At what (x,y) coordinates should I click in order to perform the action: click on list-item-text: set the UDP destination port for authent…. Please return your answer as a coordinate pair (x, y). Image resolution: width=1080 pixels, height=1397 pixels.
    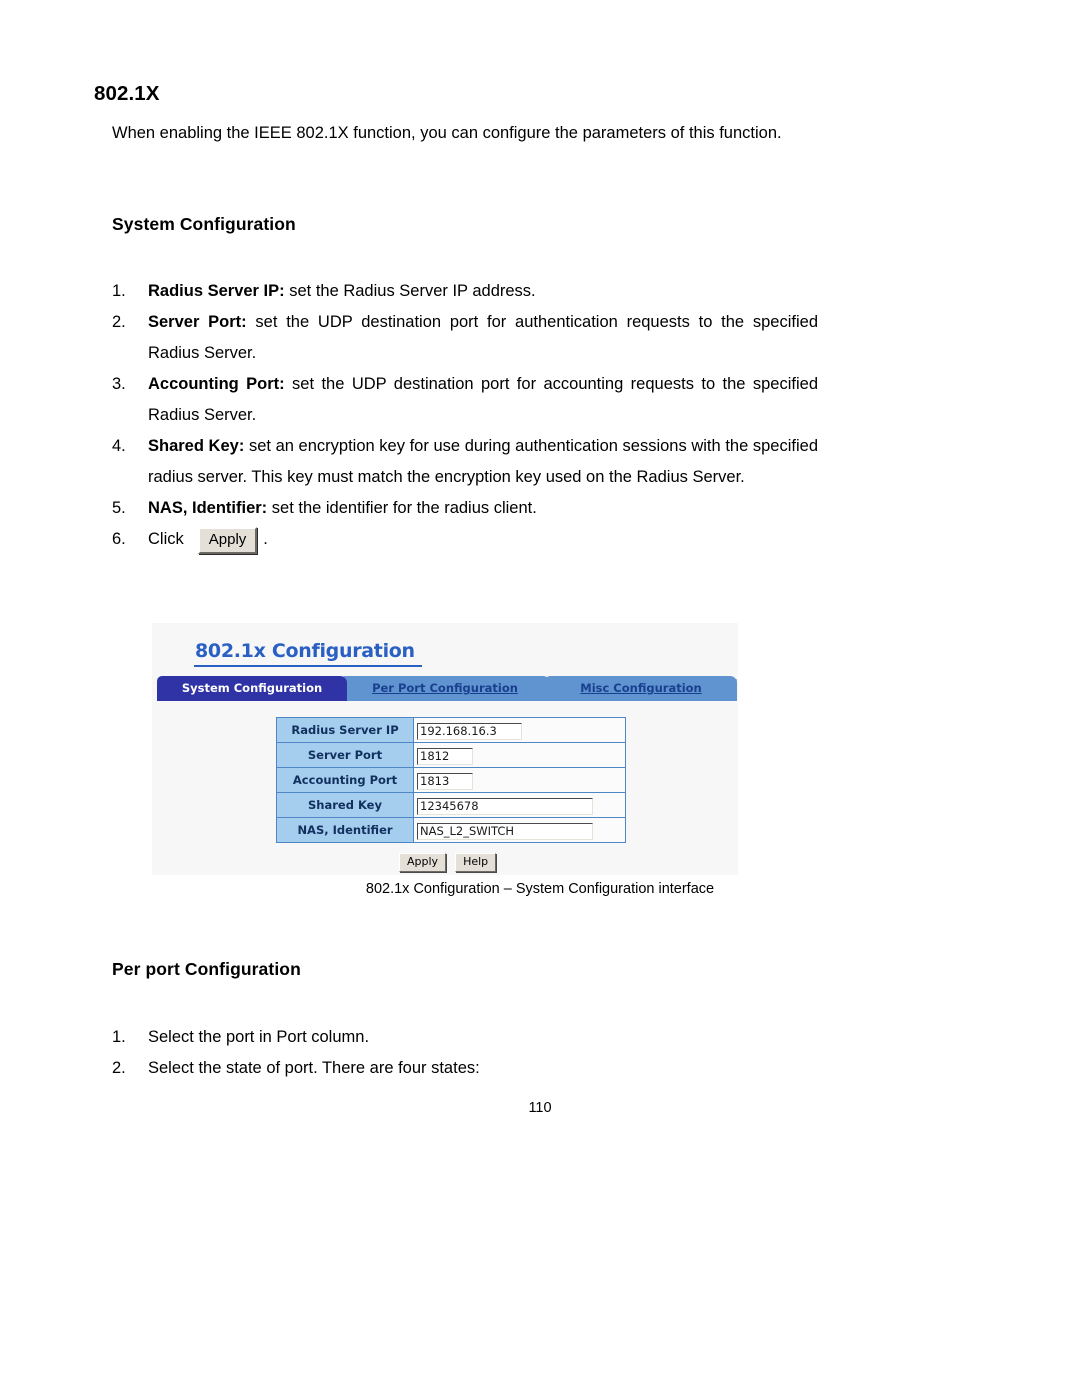
    Looking at the image, I should click on (483, 337).